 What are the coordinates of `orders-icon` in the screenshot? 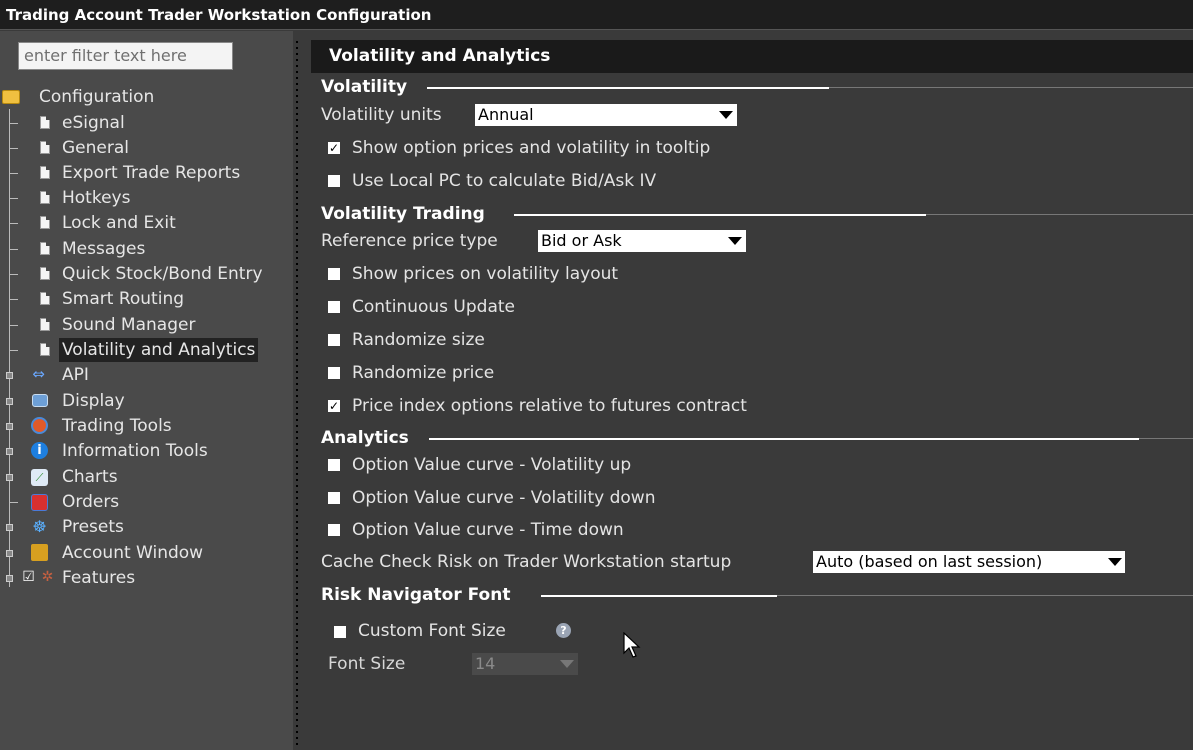 It's located at (39, 502).